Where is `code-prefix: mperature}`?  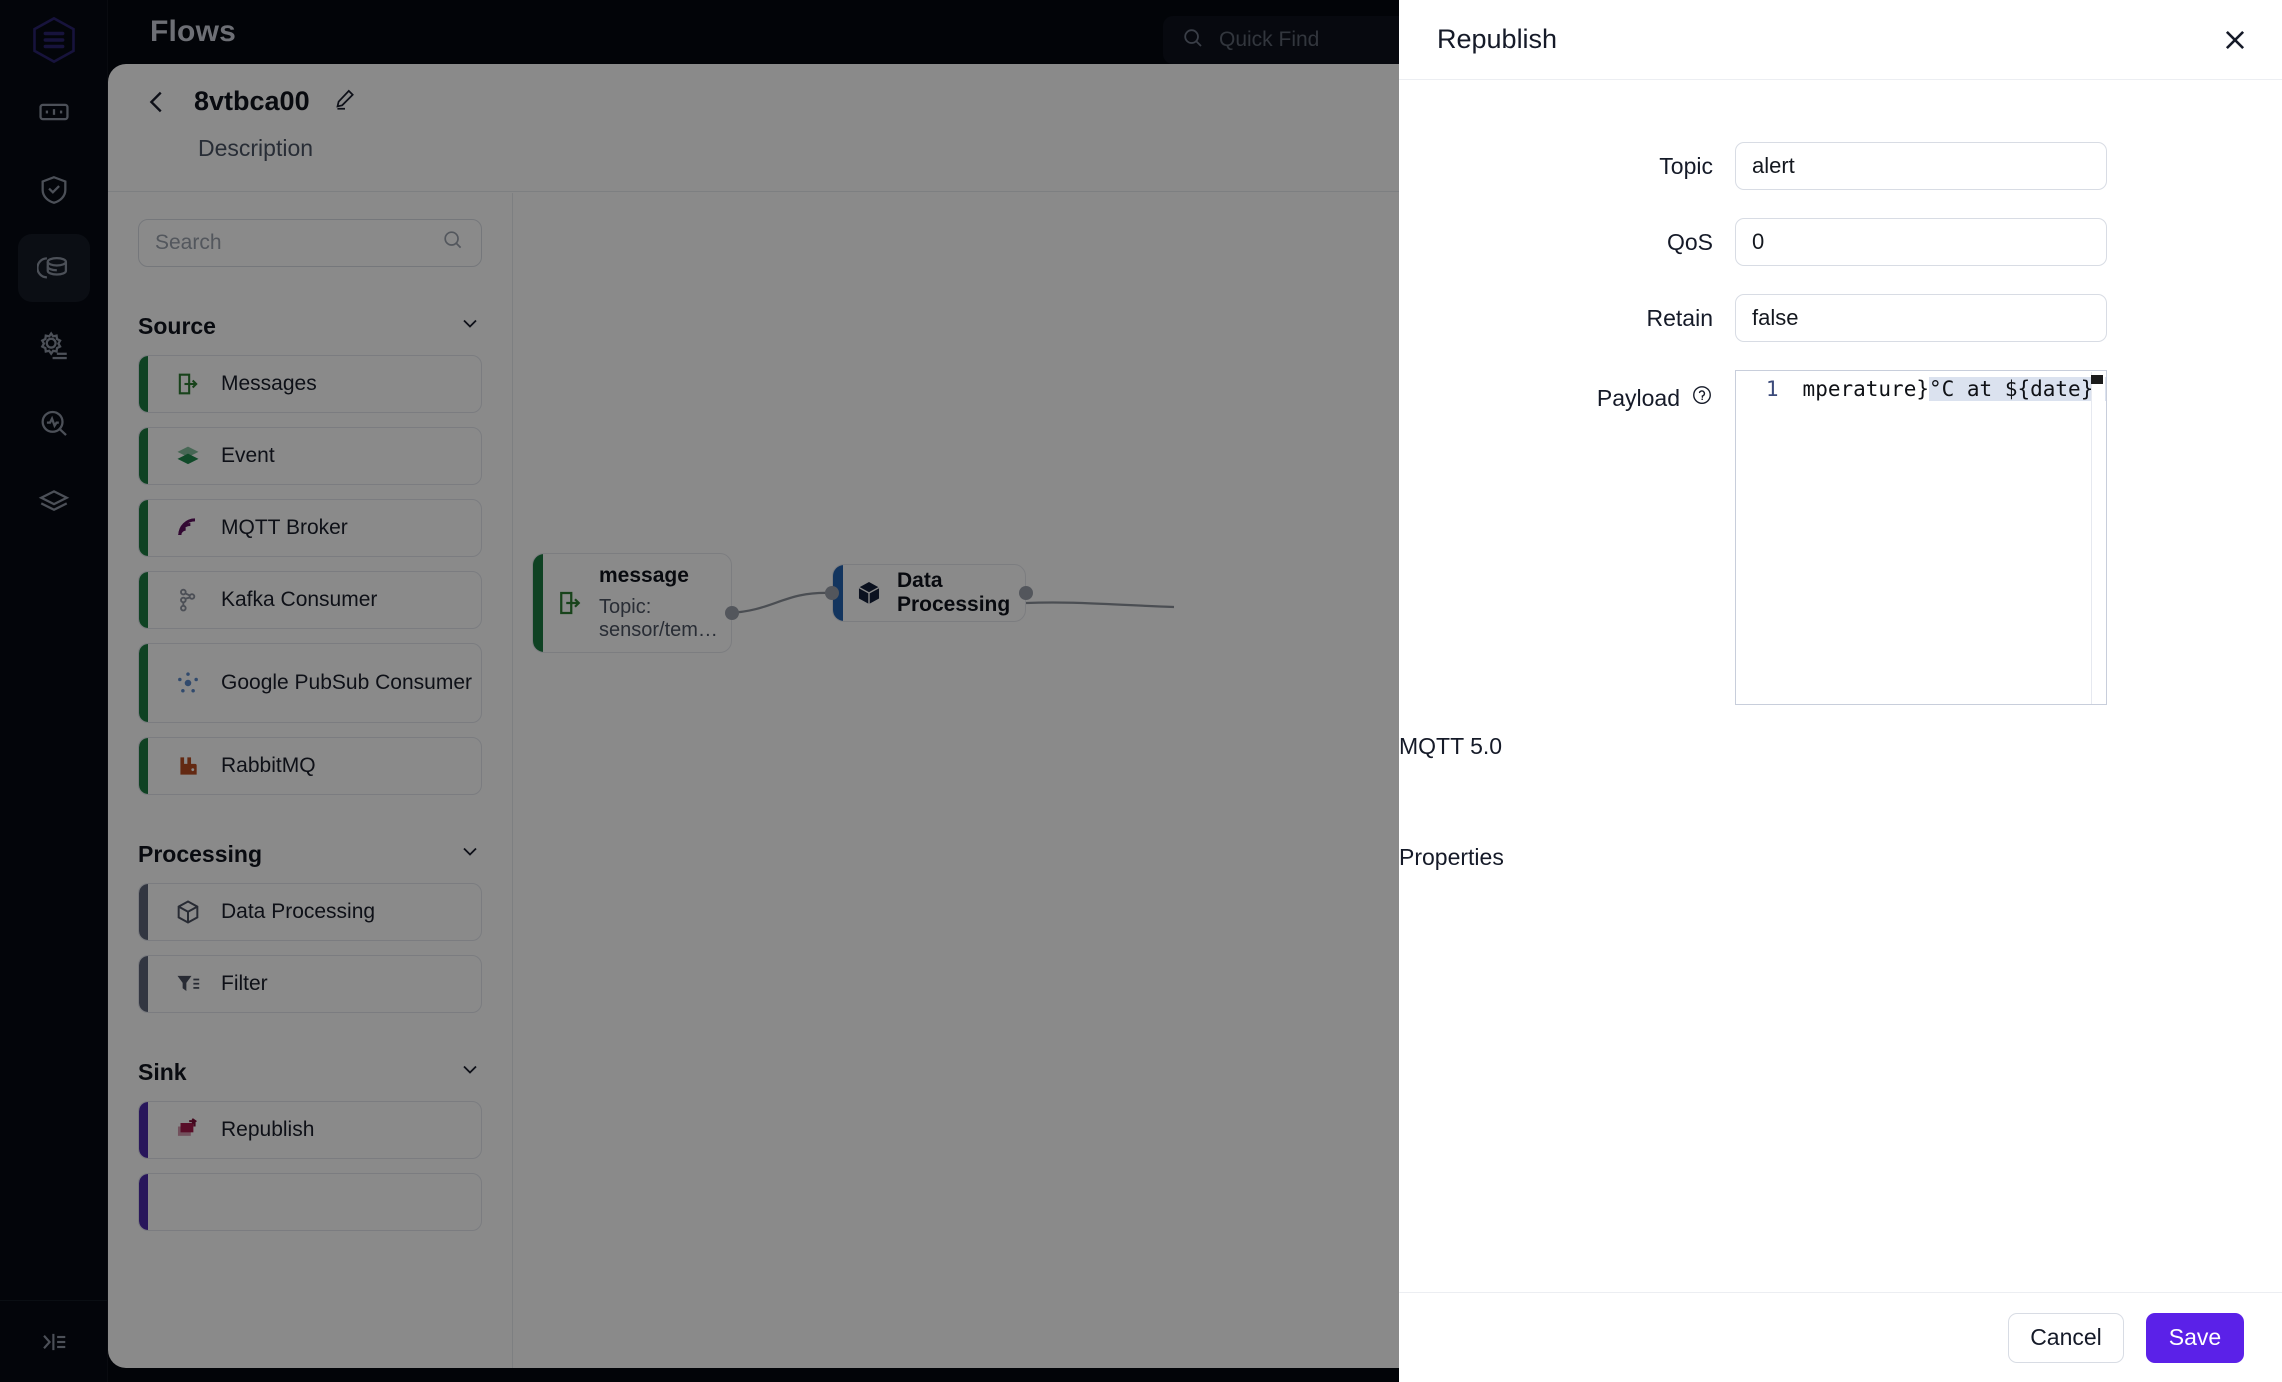 code-prefix: mperature} is located at coordinates (1865, 389).